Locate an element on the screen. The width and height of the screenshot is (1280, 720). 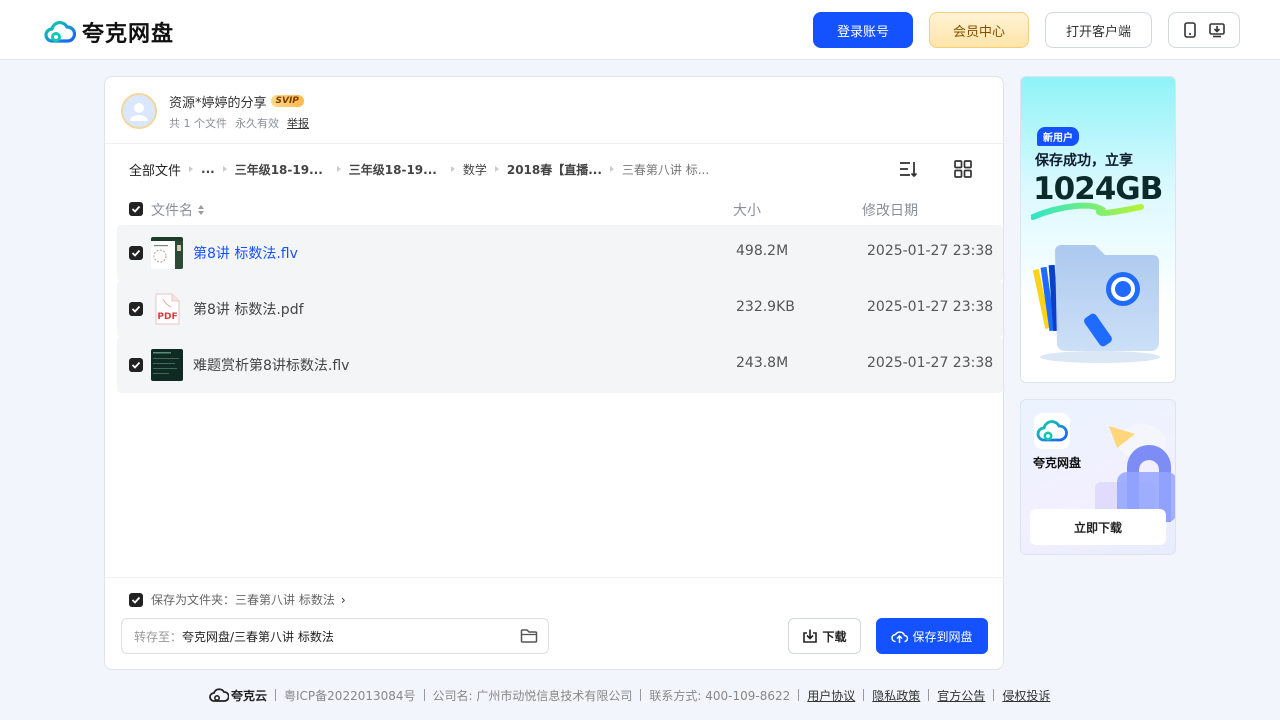
brand-name: 夸克网盘 is located at coordinates (128, 34).